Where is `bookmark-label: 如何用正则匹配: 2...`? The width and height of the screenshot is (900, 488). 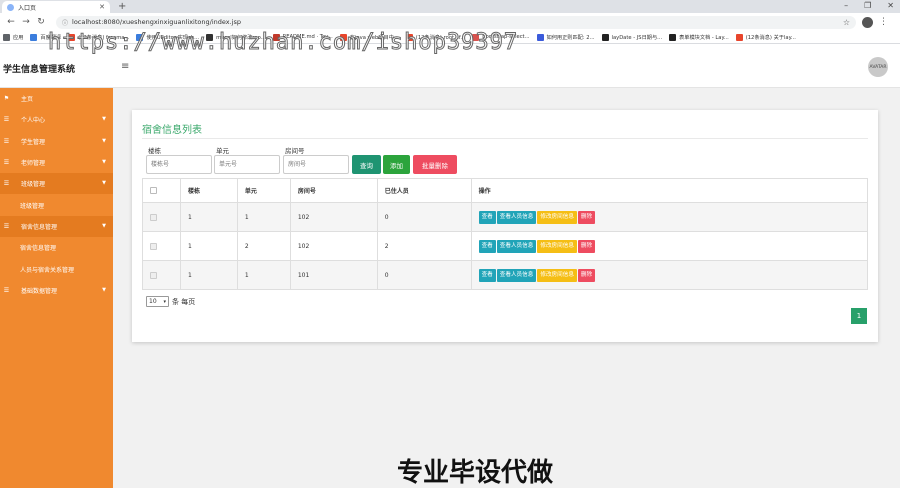
bookmark-label: 如何用正则匹配: 2... is located at coordinates (570, 37).